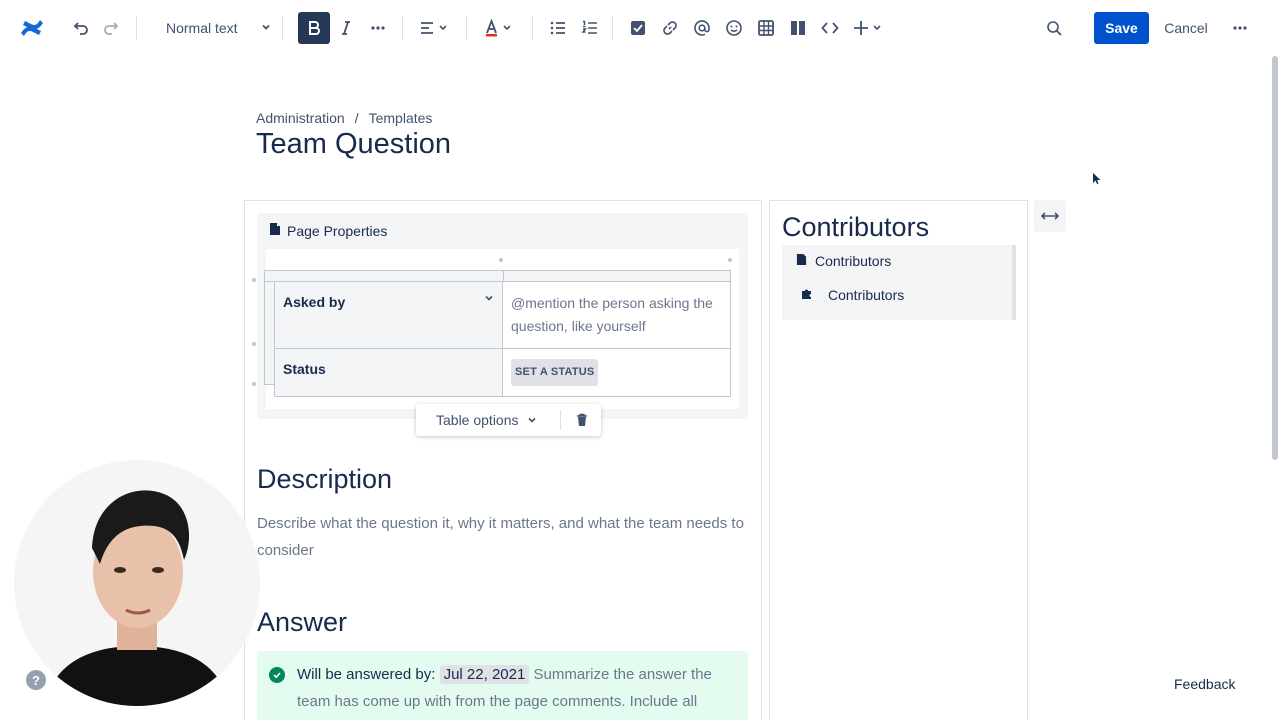 The image size is (1280, 720). I want to click on text-style-dropdown: Normal text, so click(215, 28).